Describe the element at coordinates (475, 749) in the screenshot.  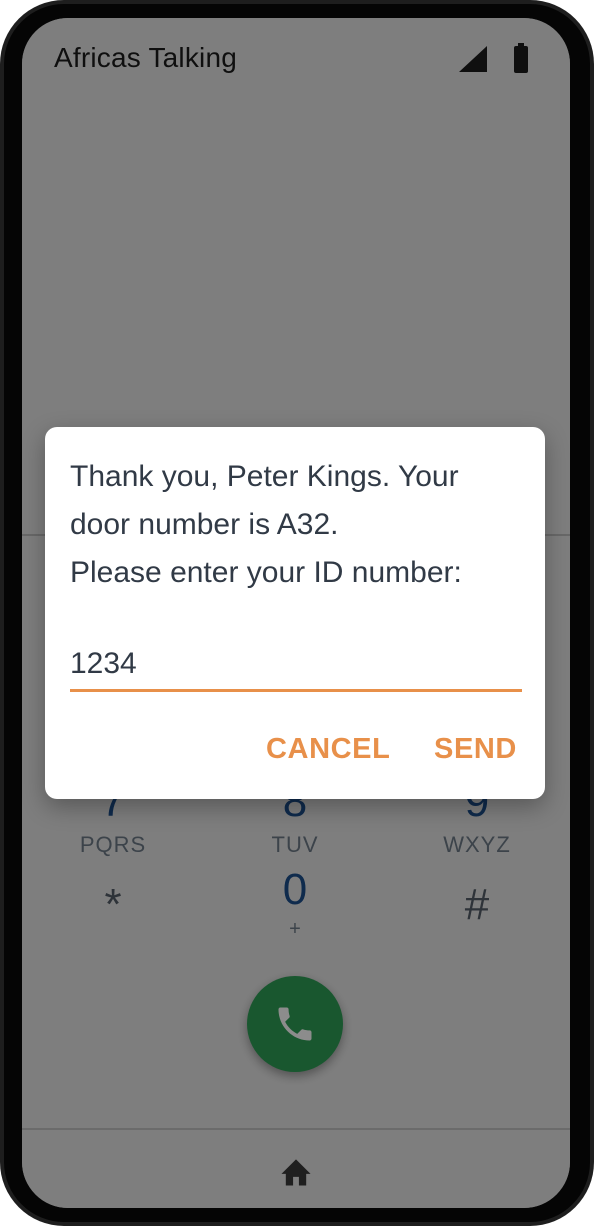
I see `send-button: SEND` at that location.